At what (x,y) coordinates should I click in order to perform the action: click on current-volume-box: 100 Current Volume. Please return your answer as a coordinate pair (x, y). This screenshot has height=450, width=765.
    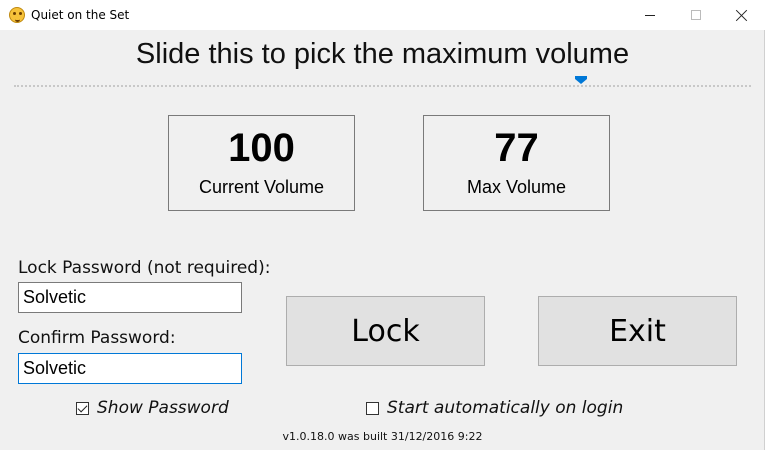
    Looking at the image, I should click on (261, 163).